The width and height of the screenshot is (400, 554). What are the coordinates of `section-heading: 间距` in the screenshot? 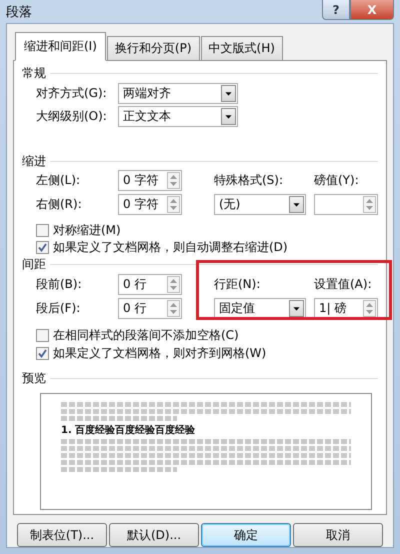 It's located at (34, 265).